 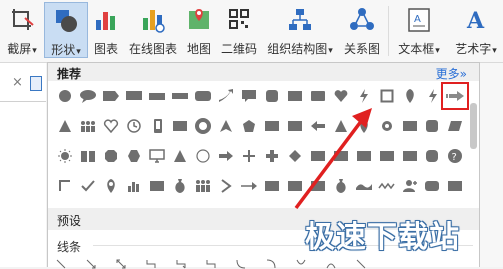 I want to click on relation-button: 关系图, so click(x=362, y=30).